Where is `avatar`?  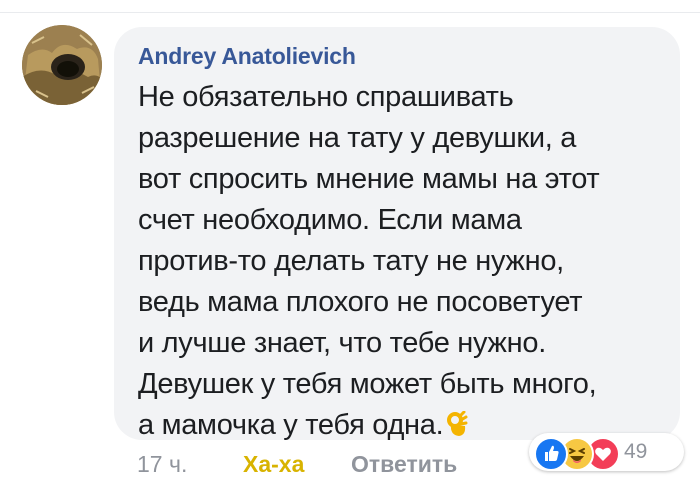 avatar is located at coordinates (62, 65).